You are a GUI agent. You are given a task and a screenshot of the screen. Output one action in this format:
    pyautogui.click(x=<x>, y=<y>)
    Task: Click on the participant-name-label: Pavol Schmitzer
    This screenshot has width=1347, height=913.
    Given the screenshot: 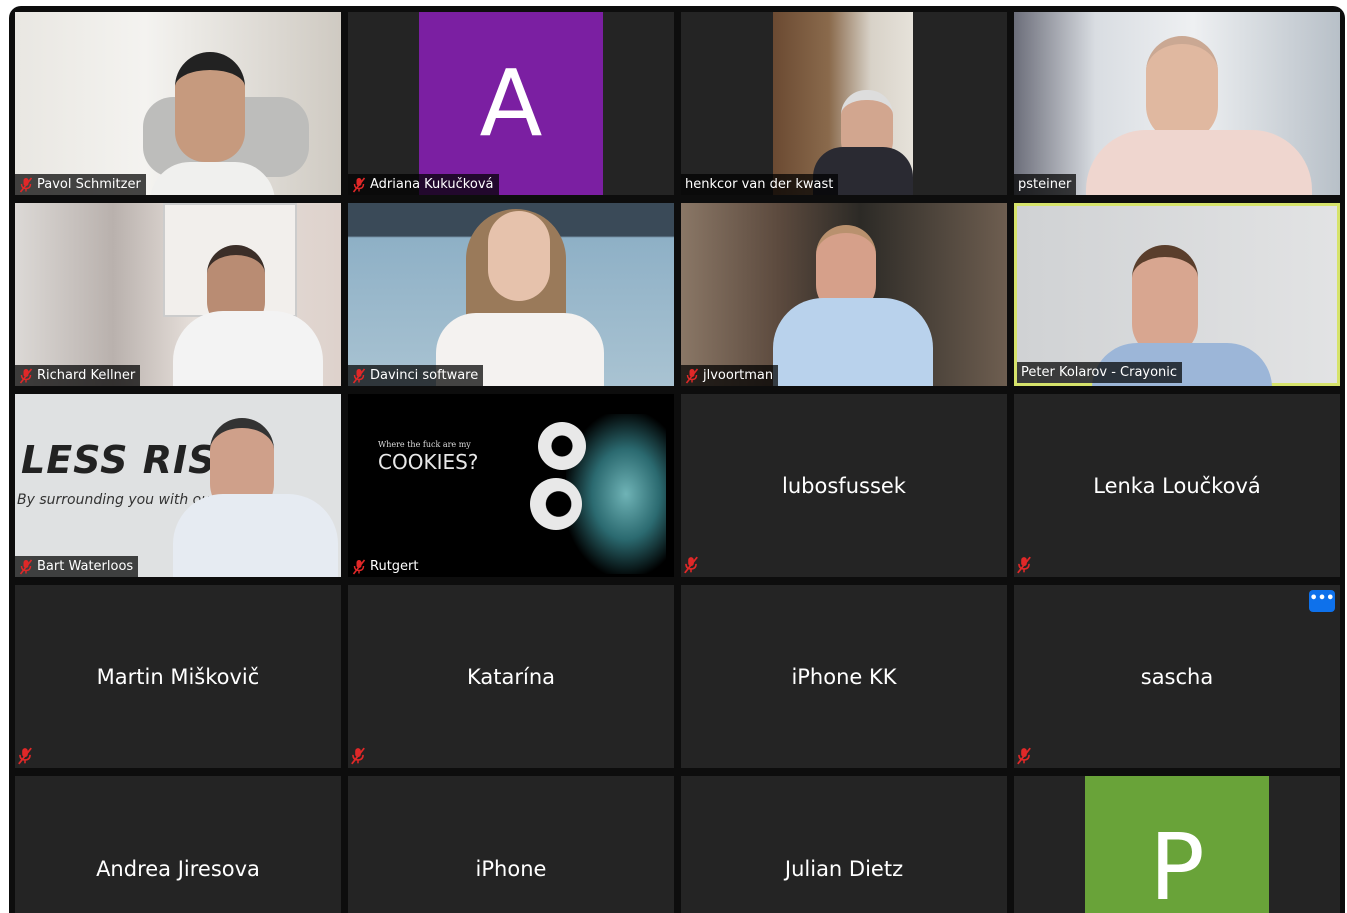 What is the action you would take?
    pyautogui.click(x=80, y=184)
    